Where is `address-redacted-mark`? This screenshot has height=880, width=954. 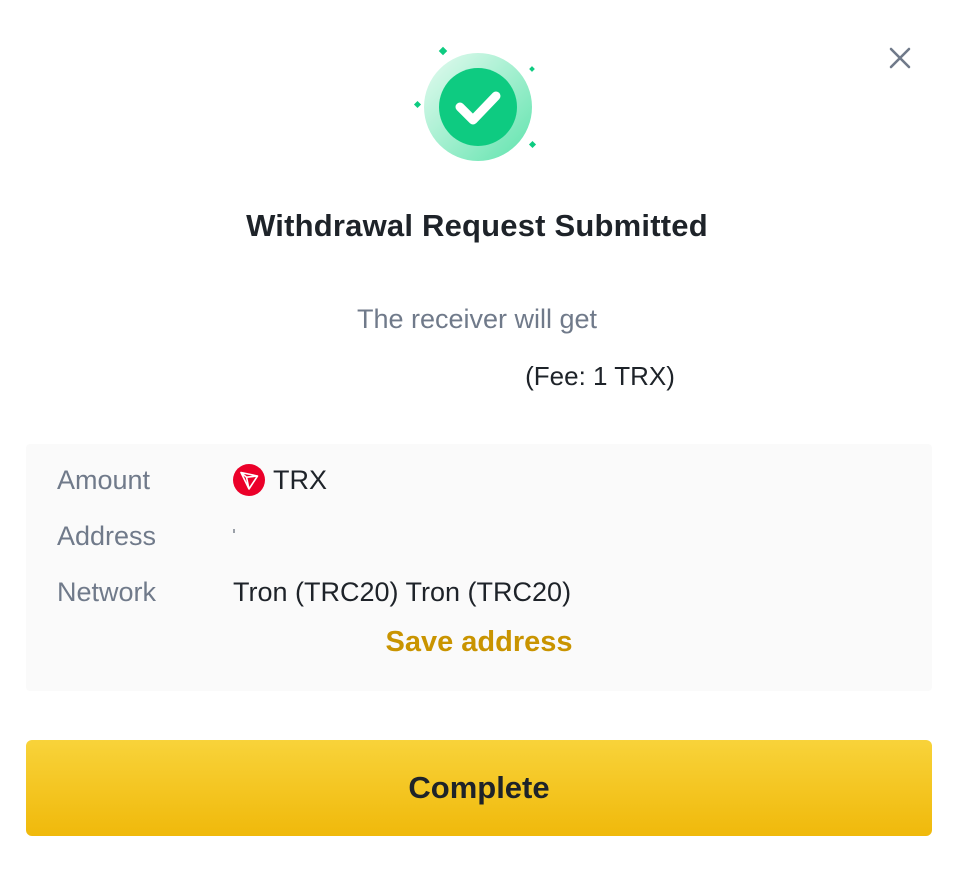 address-redacted-mark is located at coordinates (234, 531).